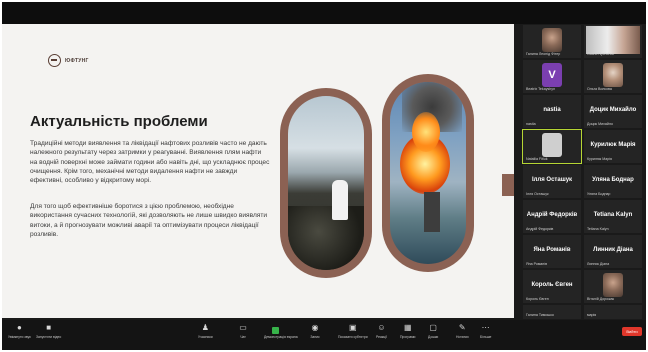  What do you see at coordinates (433, 337) in the screenshot?
I see `whiteboards-label: Дошки` at bounding box center [433, 337].